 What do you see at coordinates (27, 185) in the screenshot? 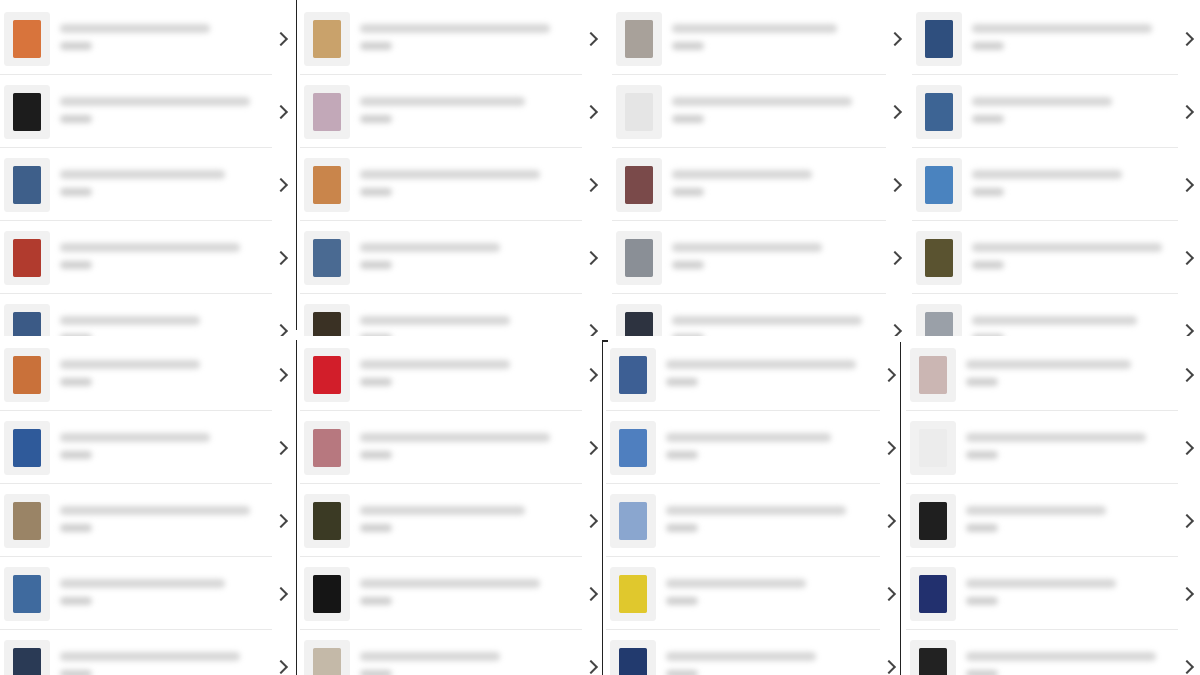
I see `denim-jeans-icon` at bounding box center [27, 185].